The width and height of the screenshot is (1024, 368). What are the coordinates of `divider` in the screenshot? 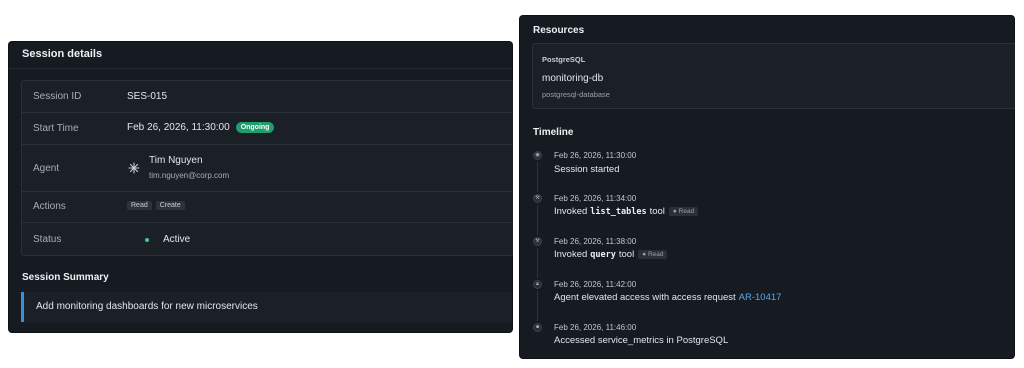 It's located at (260, 68).